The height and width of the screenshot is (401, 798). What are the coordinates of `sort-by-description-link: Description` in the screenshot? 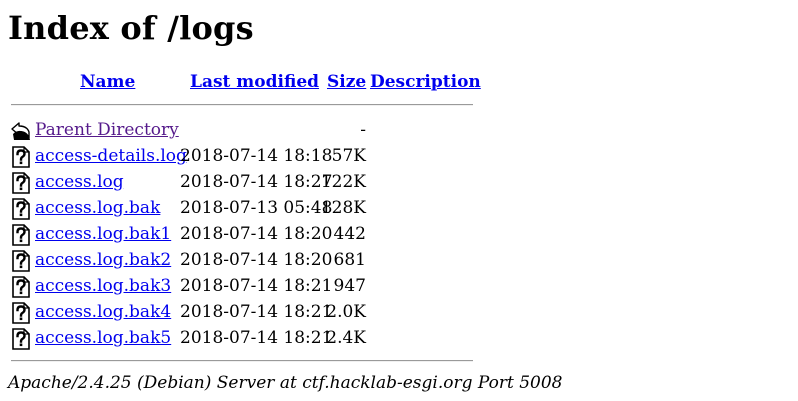 It's located at (425, 82).